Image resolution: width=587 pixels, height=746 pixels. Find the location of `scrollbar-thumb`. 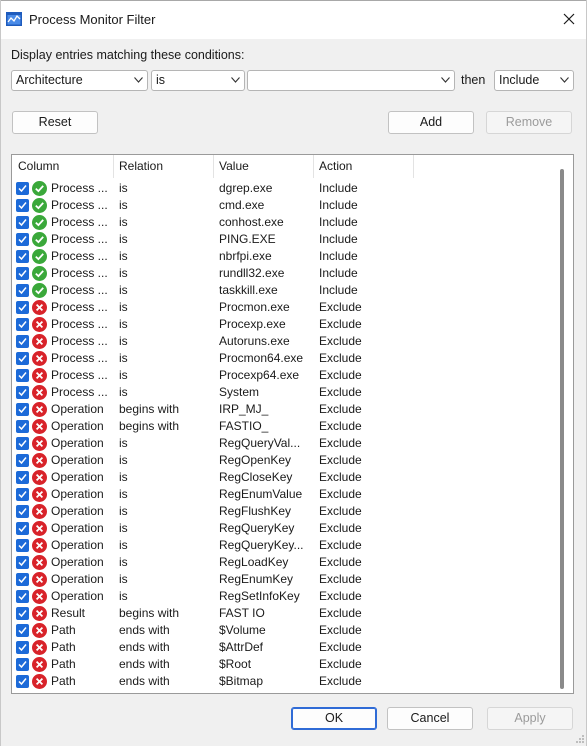

scrollbar-thumb is located at coordinates (562, 429).